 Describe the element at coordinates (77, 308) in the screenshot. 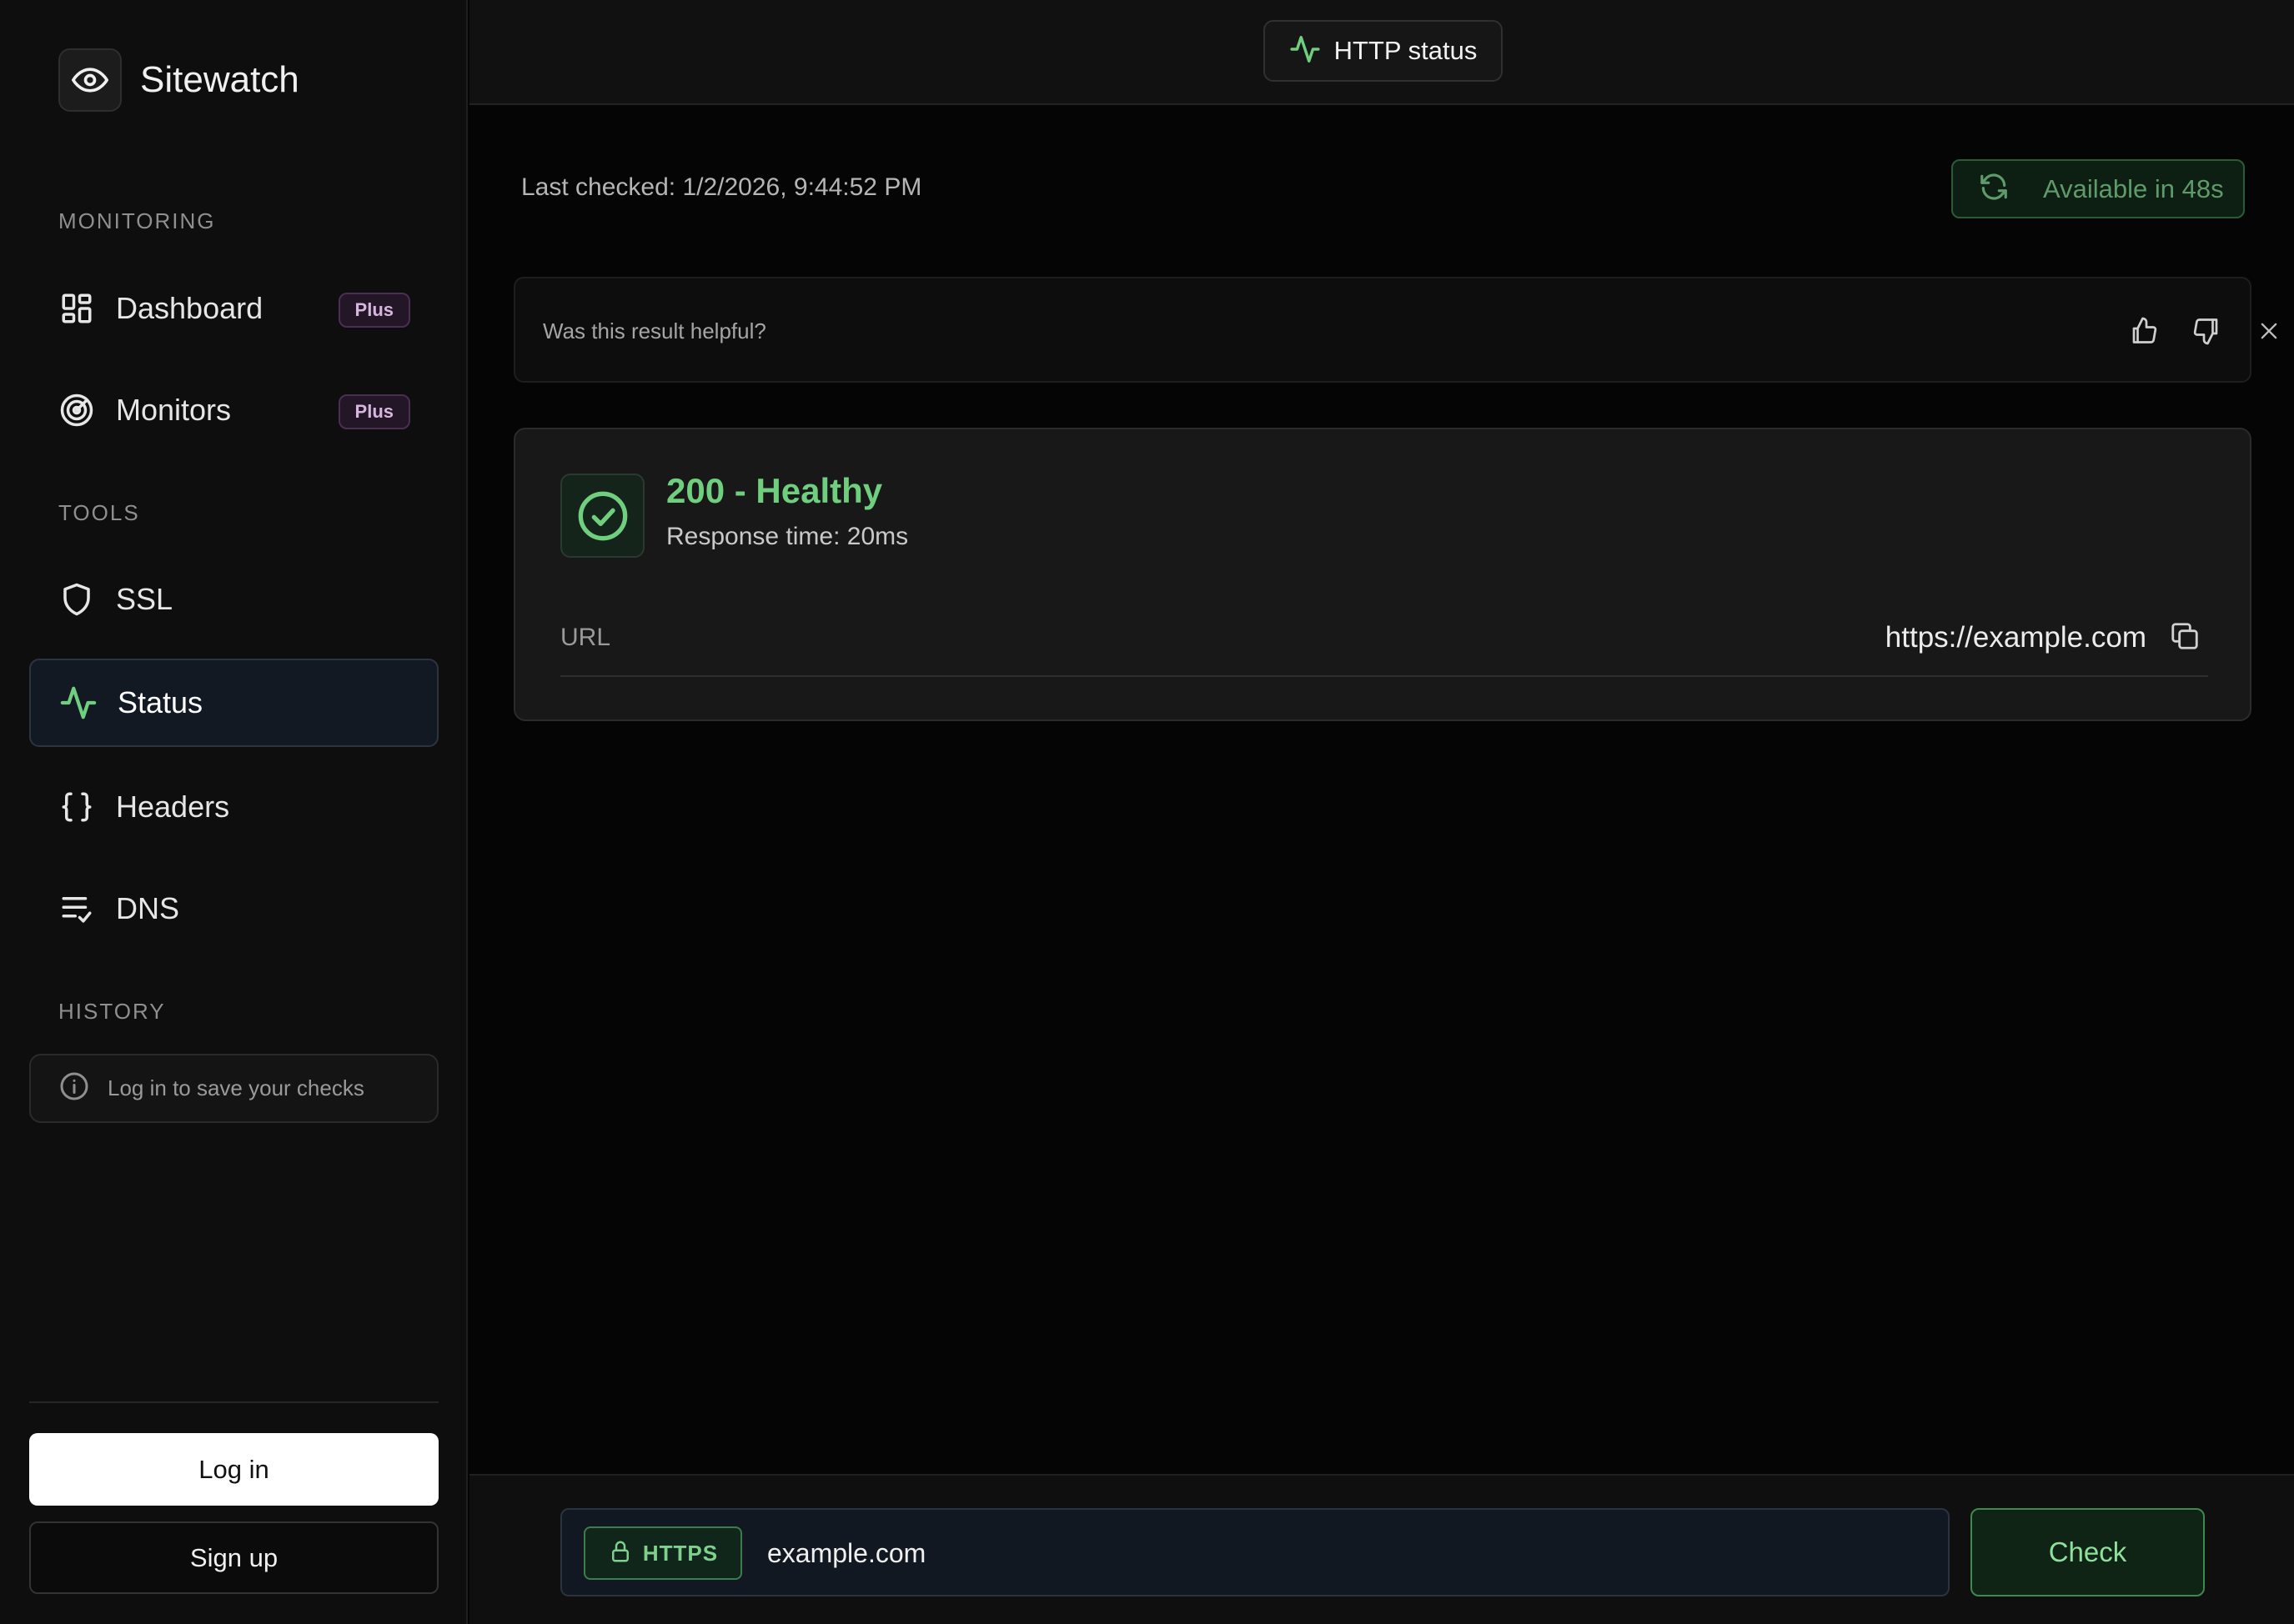

I see `dashboard-icon` at that location.